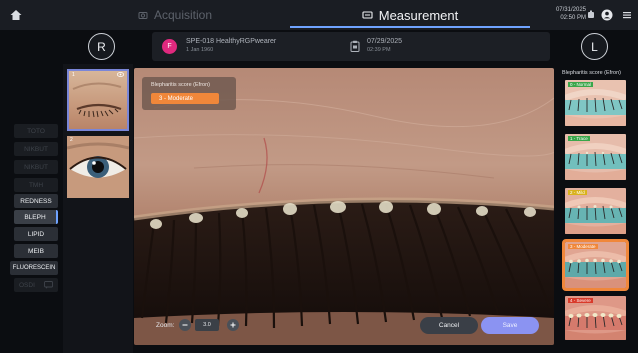 The image size is (638, 353). Describe the element at coordinates (418, 15) in the screenshot. I see `tab-label: Measurement` at that location.